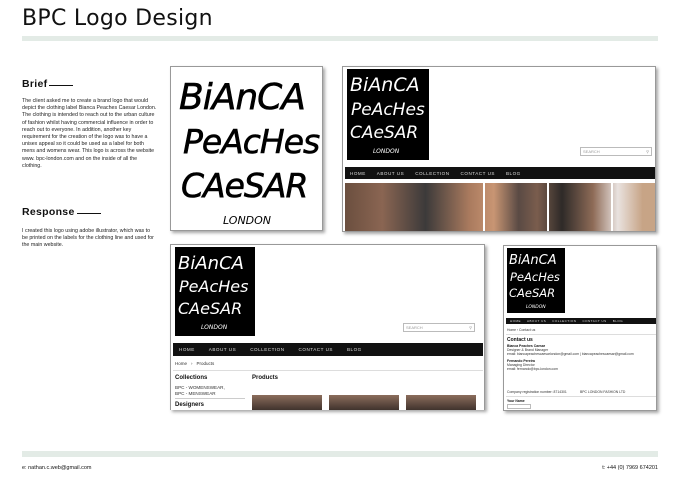 The image size is (680, 481). I want to click on breadcrumb-home: Home, so click(181, 363).